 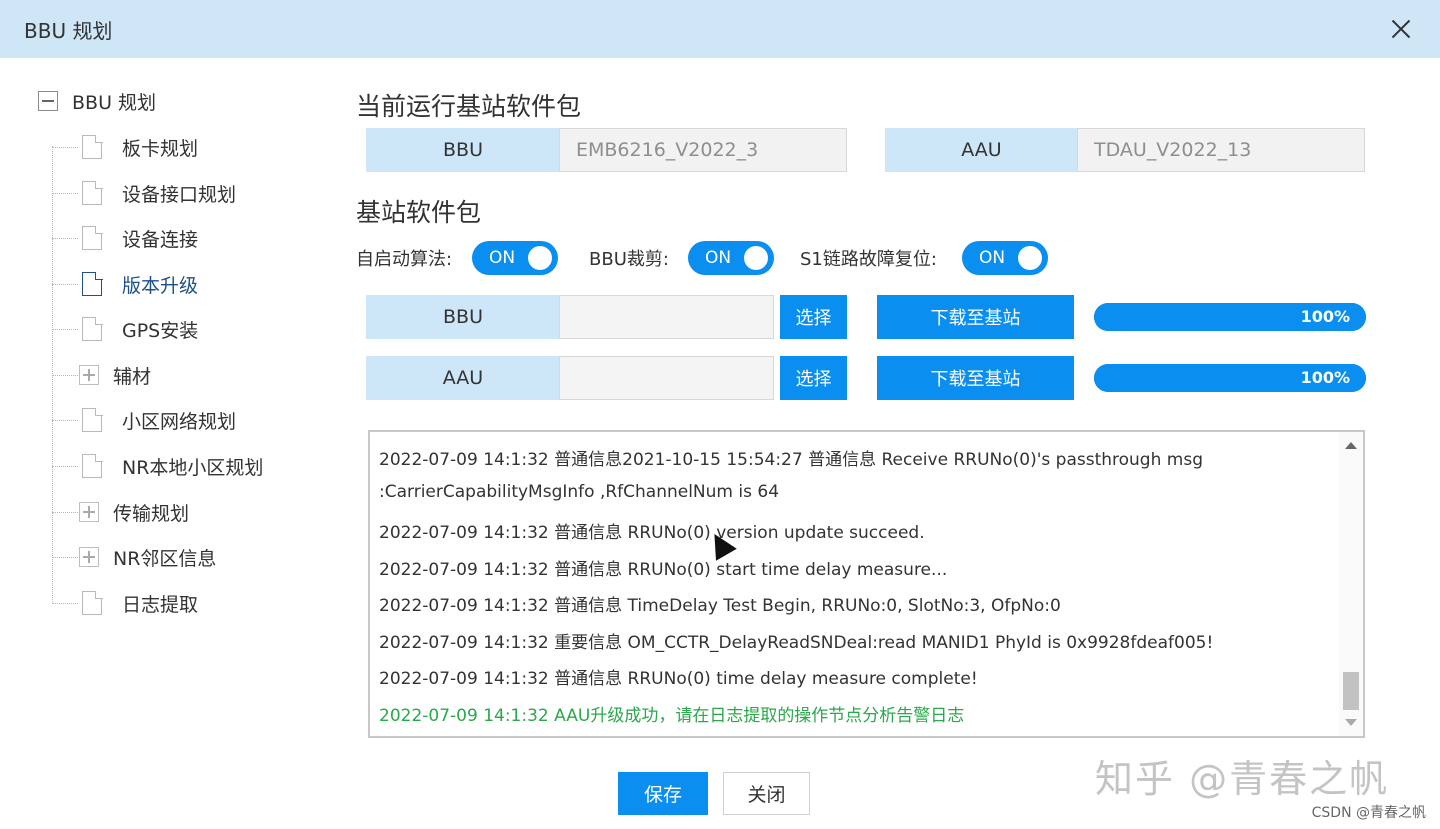 I want to click on tree-item-nr-local-cell: NR本地小区规划, so click(x=157, y=466).